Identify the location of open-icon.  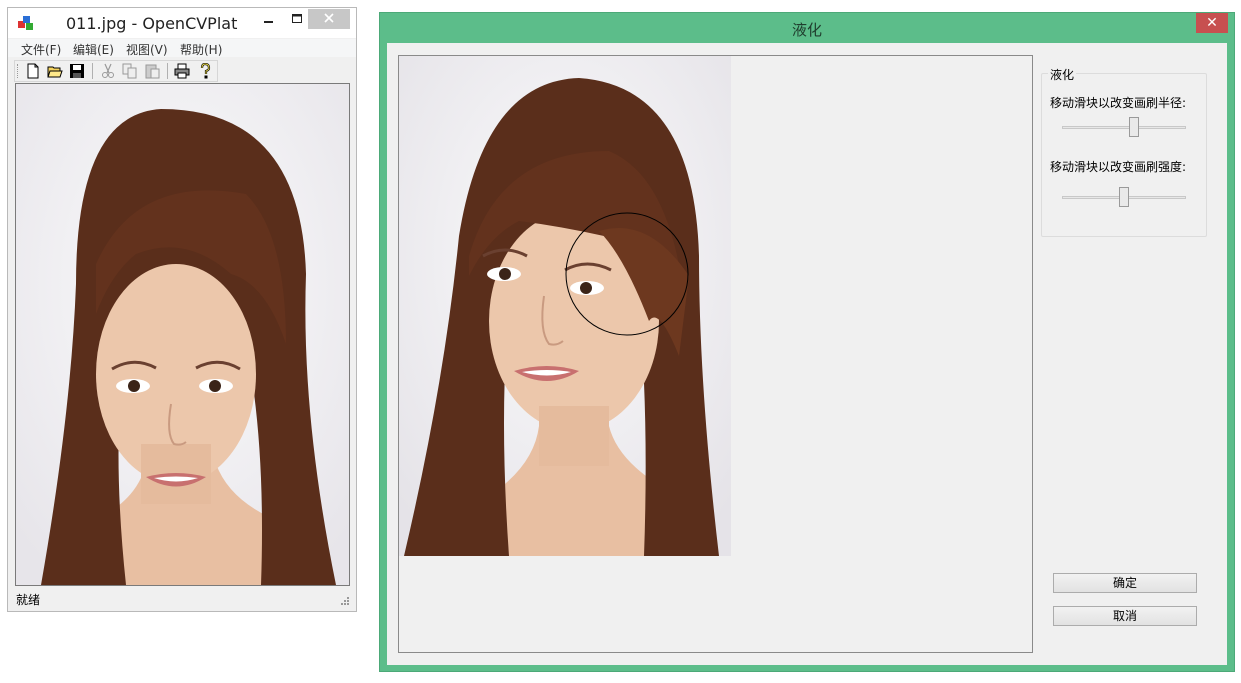
(55, 71).